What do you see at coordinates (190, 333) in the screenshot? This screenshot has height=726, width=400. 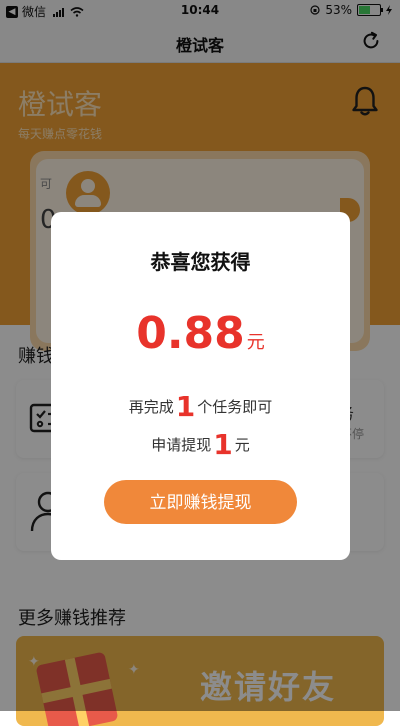 I see `reward-amount: 0.88` at bounding box center [190, 333].